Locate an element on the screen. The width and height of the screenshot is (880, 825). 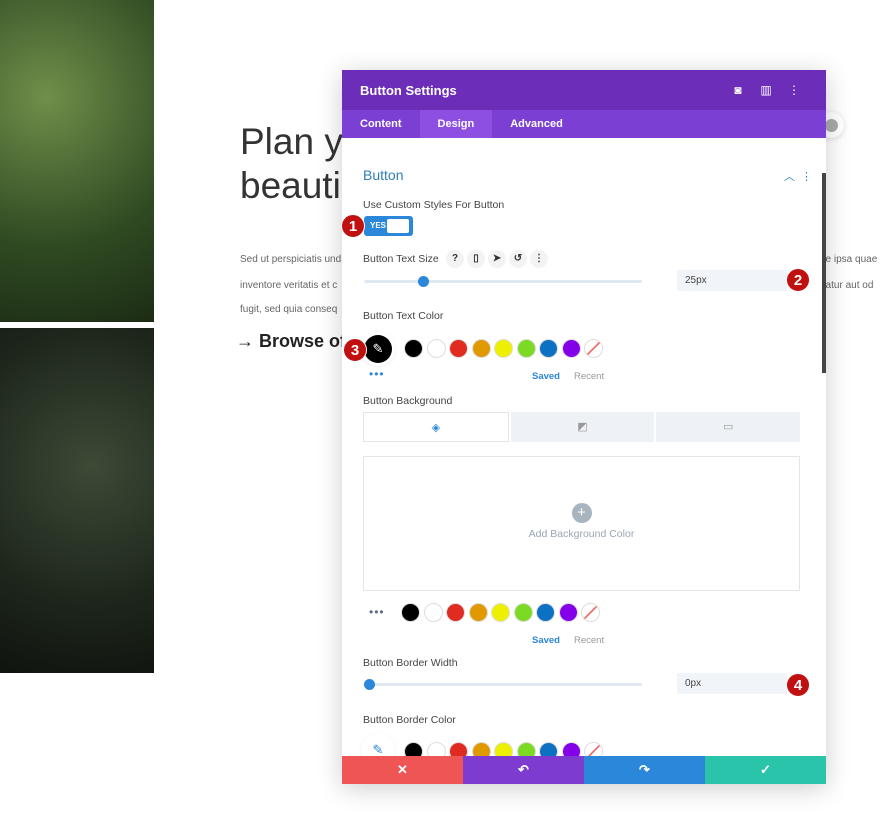
background-image-foliage is located at coordinates (77, 161).